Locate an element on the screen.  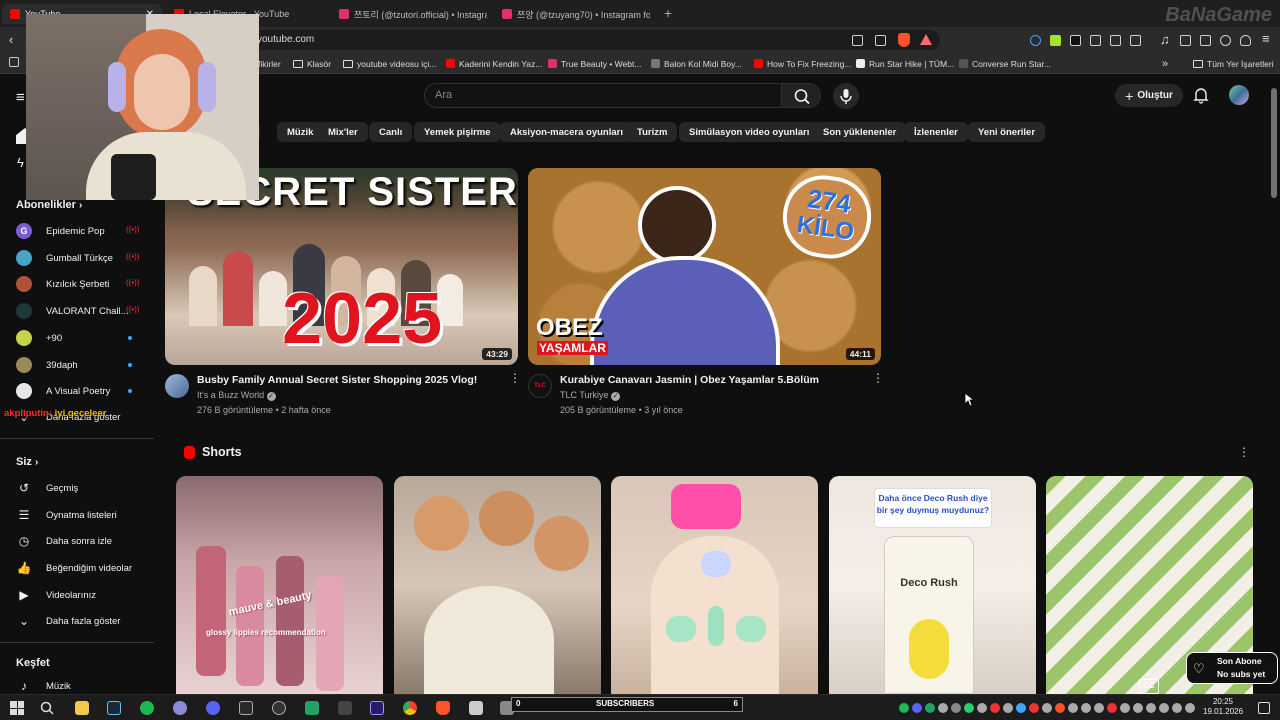
notepad-icon is located at coordinates (476, 708).